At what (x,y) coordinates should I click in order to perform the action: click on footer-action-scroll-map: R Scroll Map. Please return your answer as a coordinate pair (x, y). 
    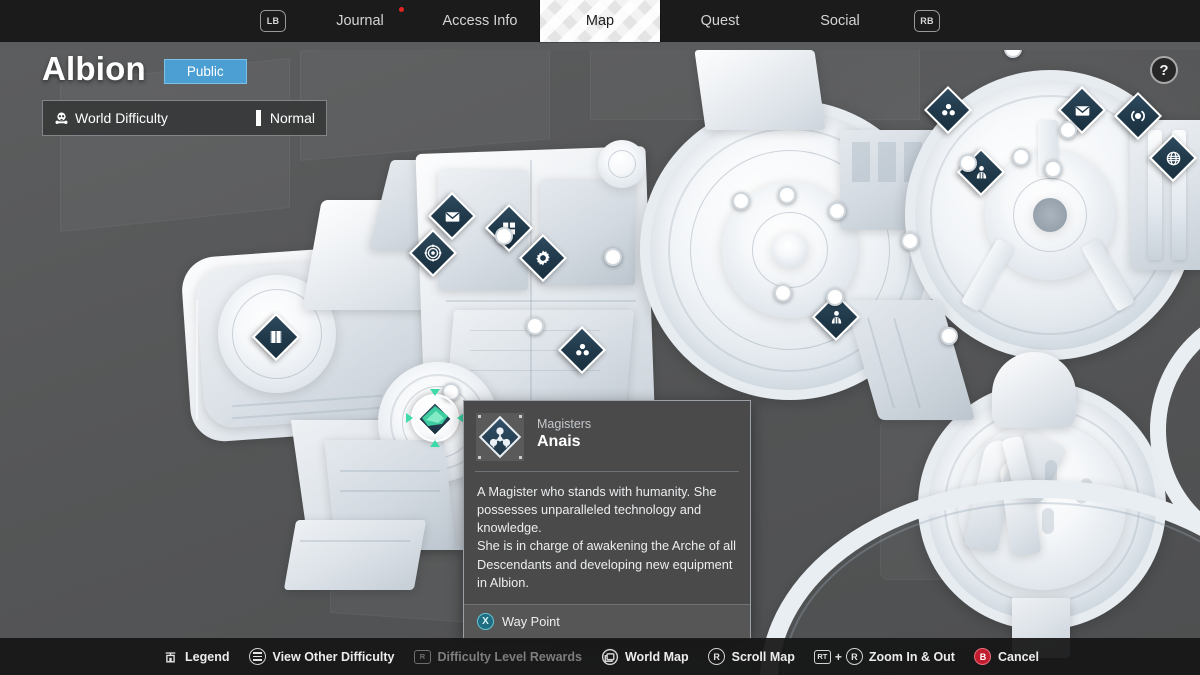
    Looking at the image, I should click on (751, 657).